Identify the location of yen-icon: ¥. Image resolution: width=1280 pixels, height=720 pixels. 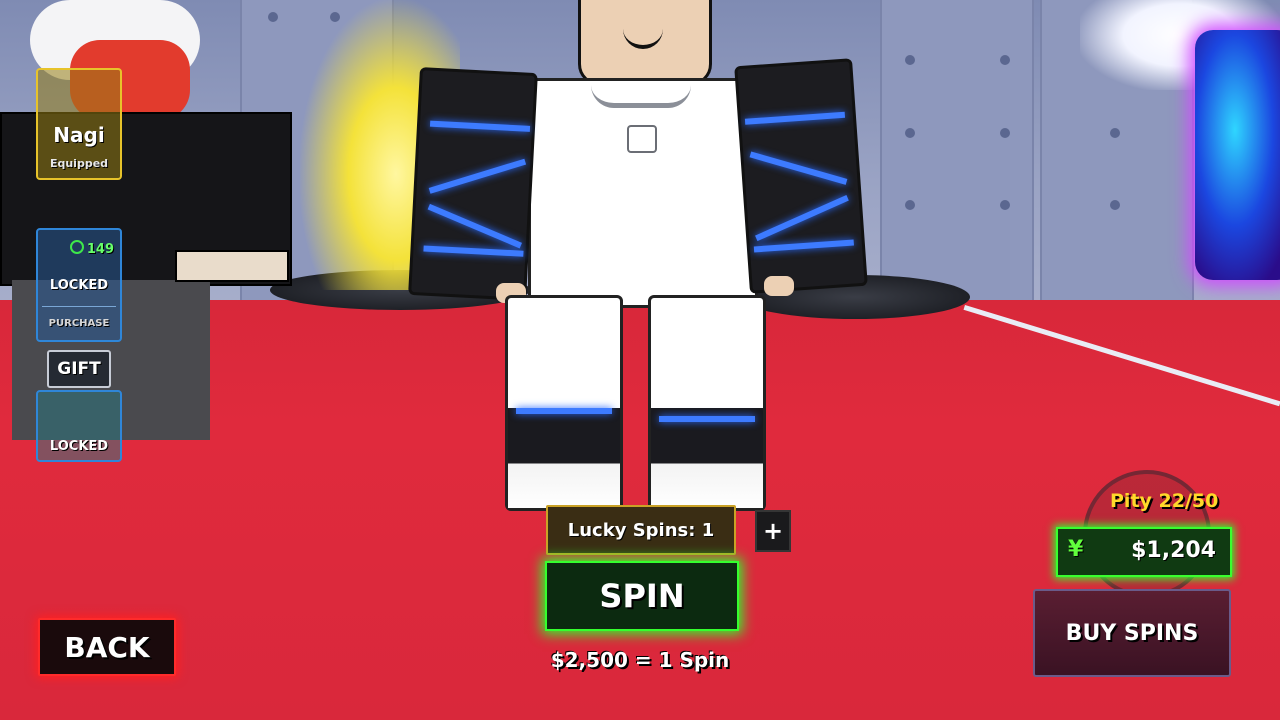
(1076, 549).